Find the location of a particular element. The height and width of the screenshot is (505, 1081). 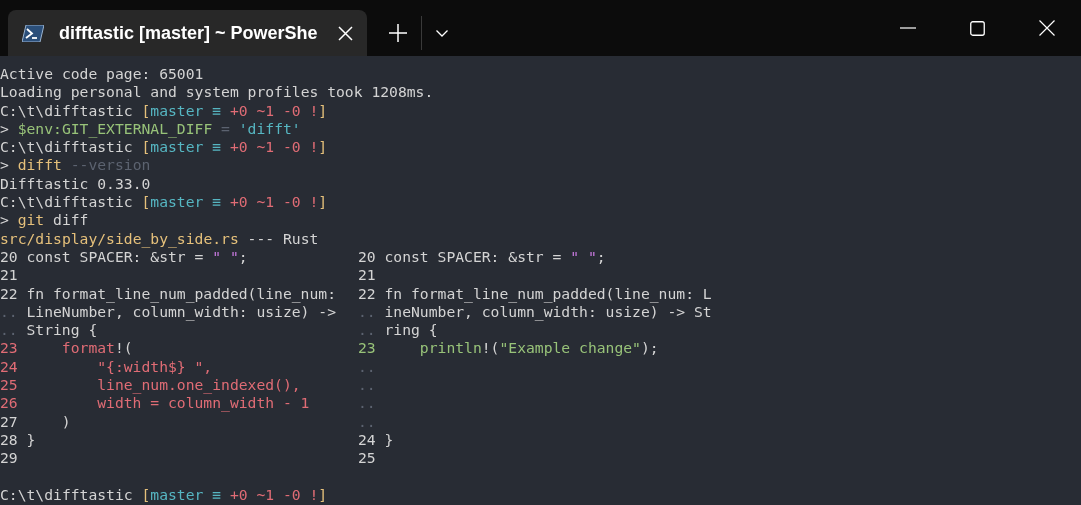

terminal-line: > $env:GIT_EXTERNAL_DIFF = 'difft' is located at coordinates (150, 129).